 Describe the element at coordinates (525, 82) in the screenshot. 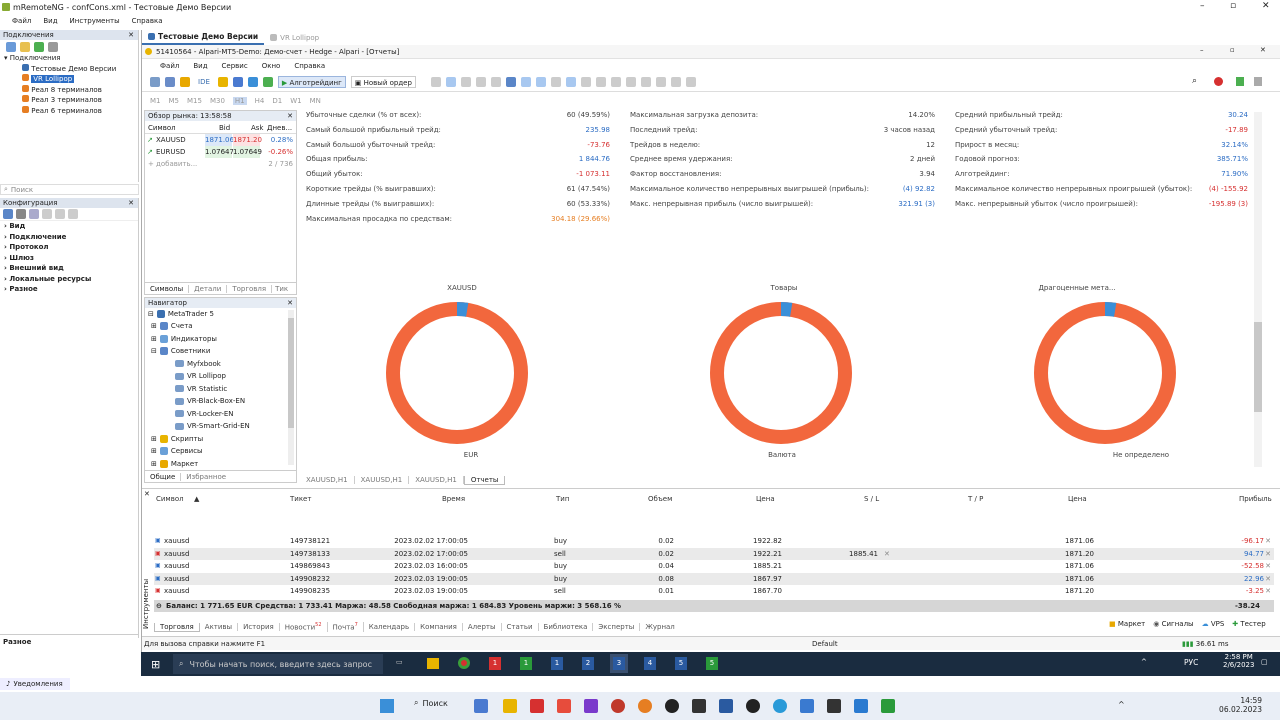

I see `scroll-icon` at that location.